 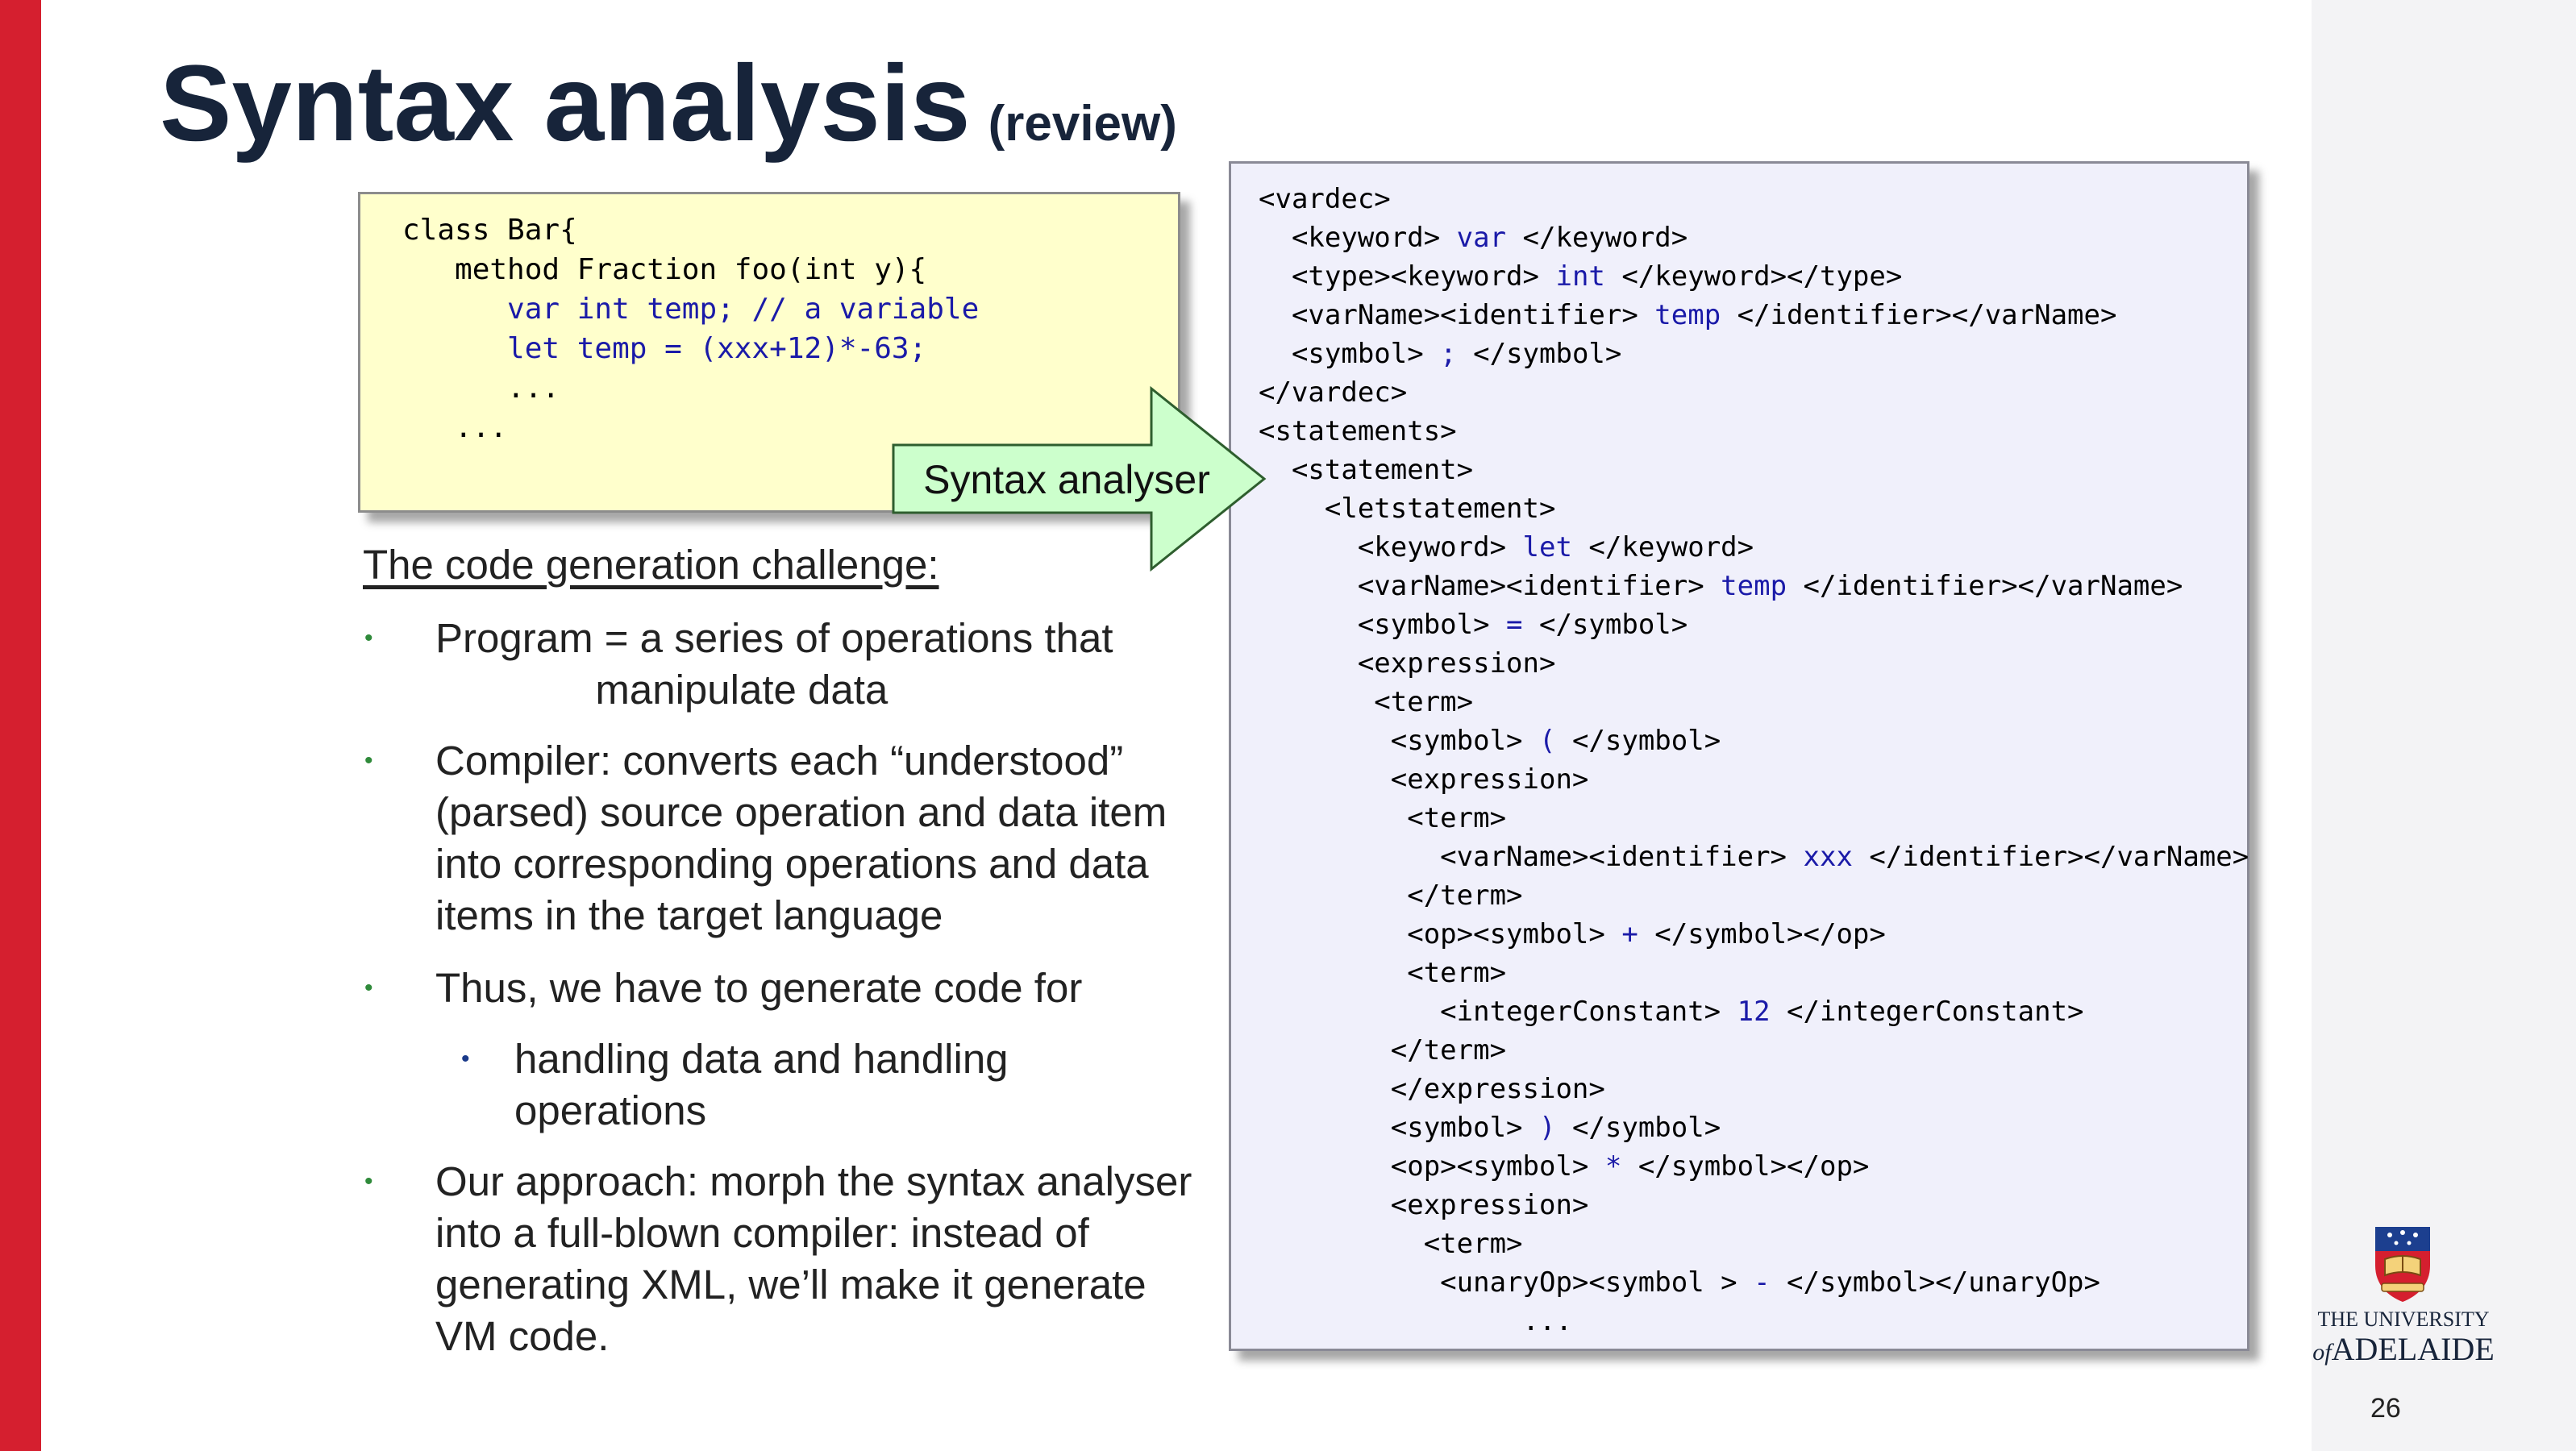 What do you see at coordinates (490, 231) in the screenshot?
I see `code-line: class Bar{` at bounding box center [490, 231].